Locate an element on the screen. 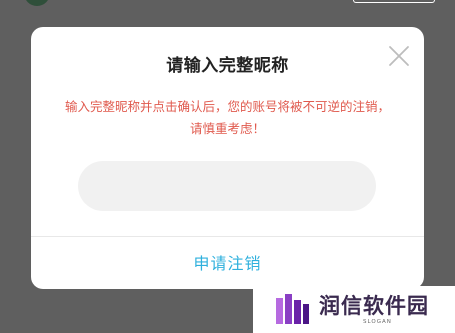 The width and height of the screenshot is (455, 333). watermark-text: 润信软件园 is located at coordinates (374, 306).